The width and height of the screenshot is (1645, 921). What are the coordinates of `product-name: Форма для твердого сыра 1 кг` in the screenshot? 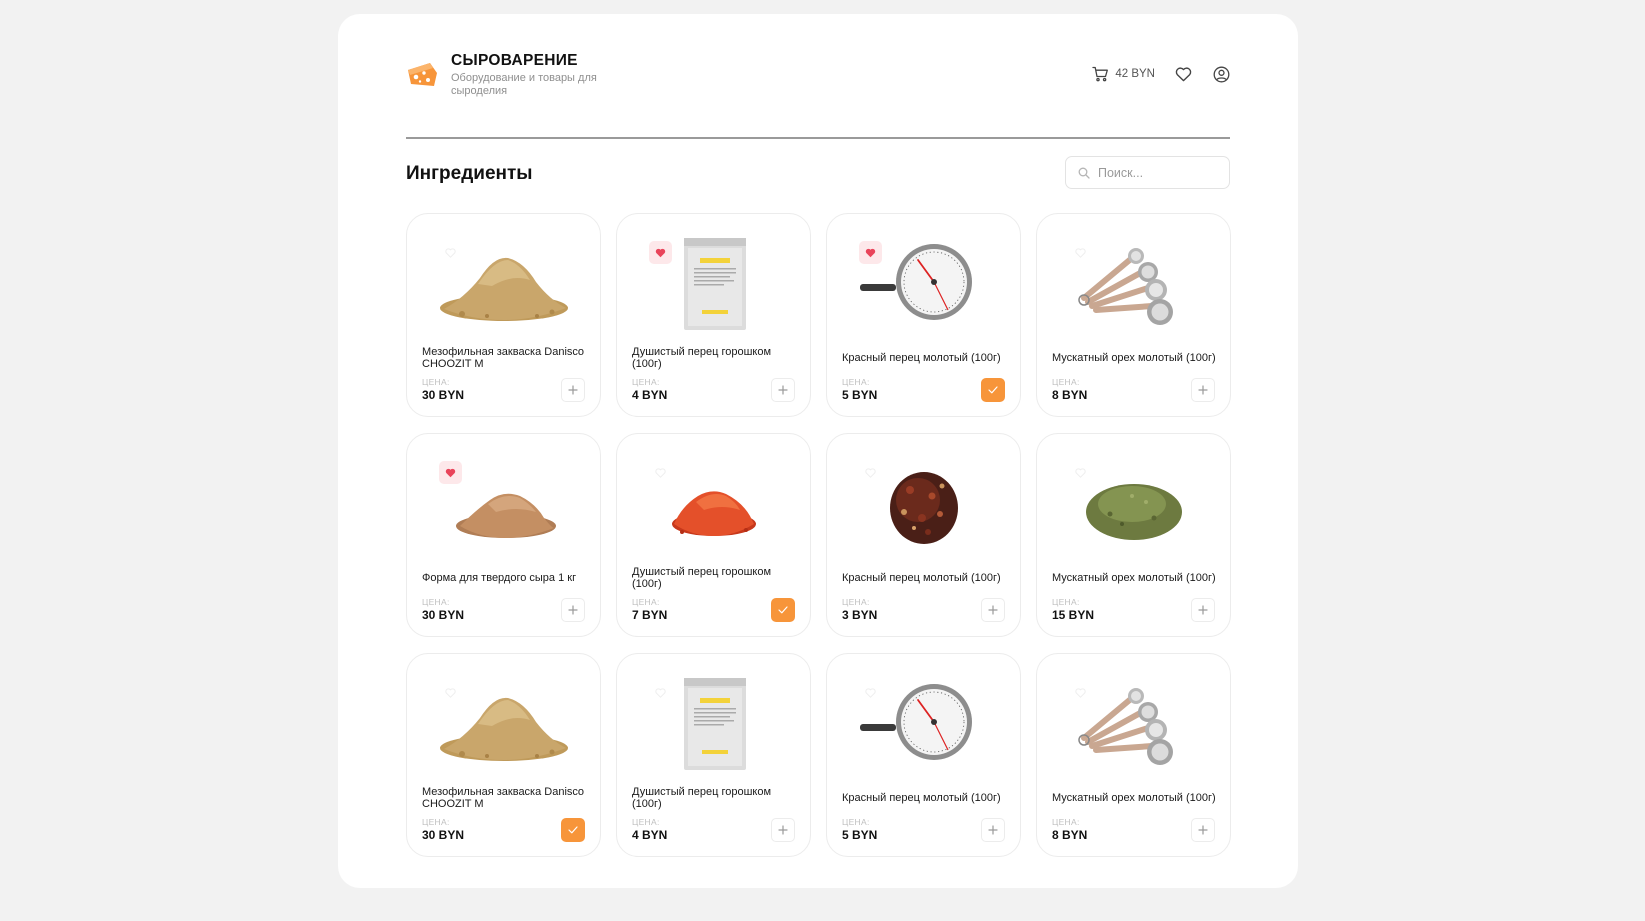 It's located at (507, 578).